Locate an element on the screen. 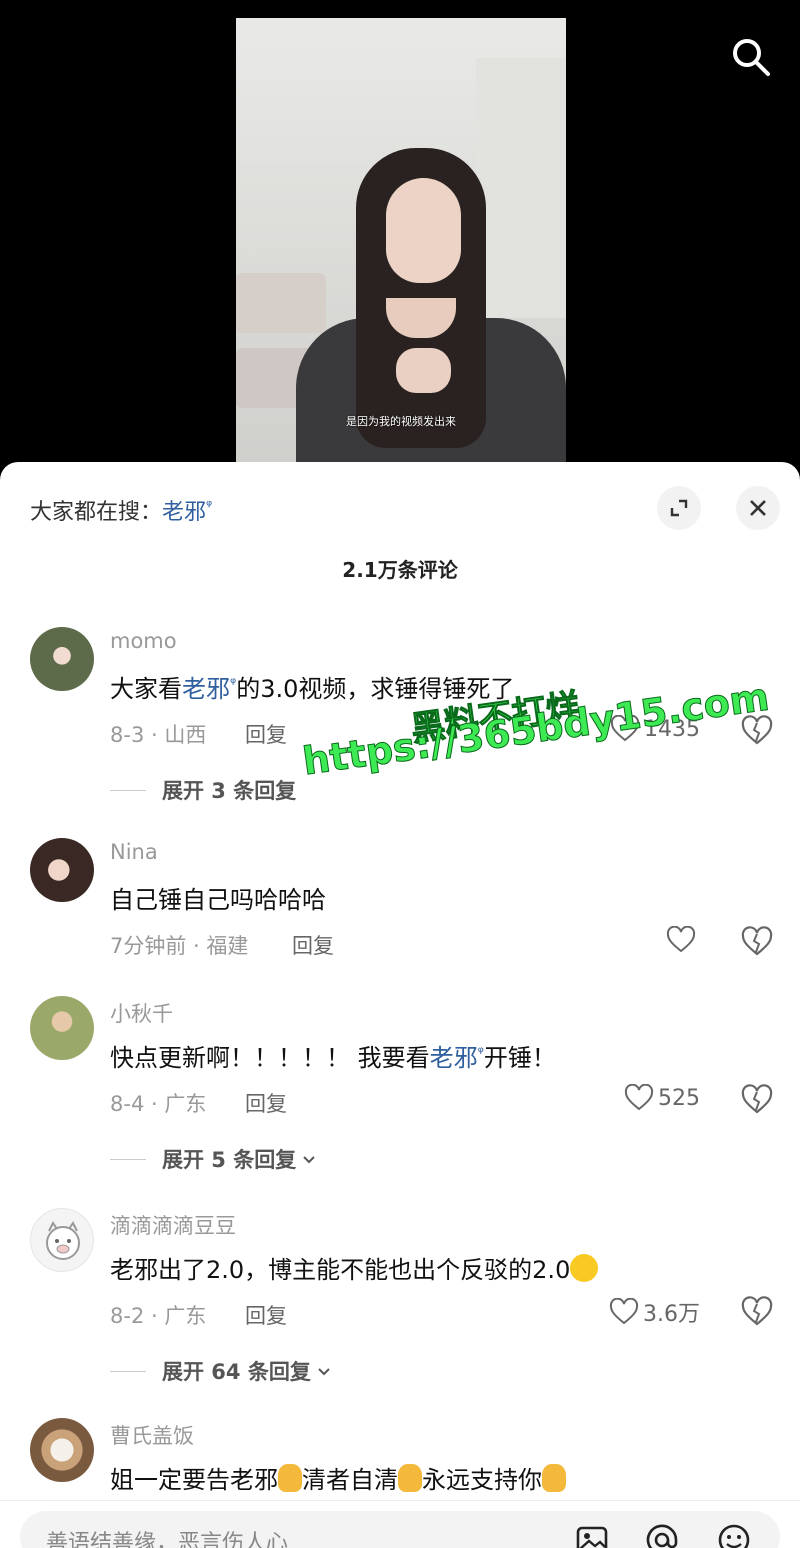  comment-text: 姐一定要告老邪 清者自清 永远支持你 is located at coordinates (338, 1477).